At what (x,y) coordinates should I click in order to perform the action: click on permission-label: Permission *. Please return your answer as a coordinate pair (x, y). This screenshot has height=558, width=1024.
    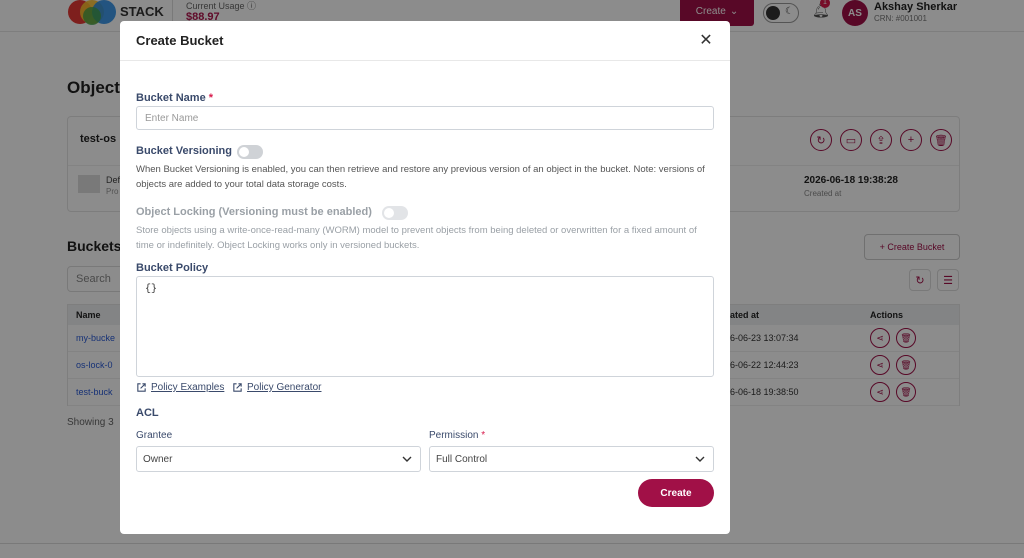
    Looking at the image, I should click on (457, 435).